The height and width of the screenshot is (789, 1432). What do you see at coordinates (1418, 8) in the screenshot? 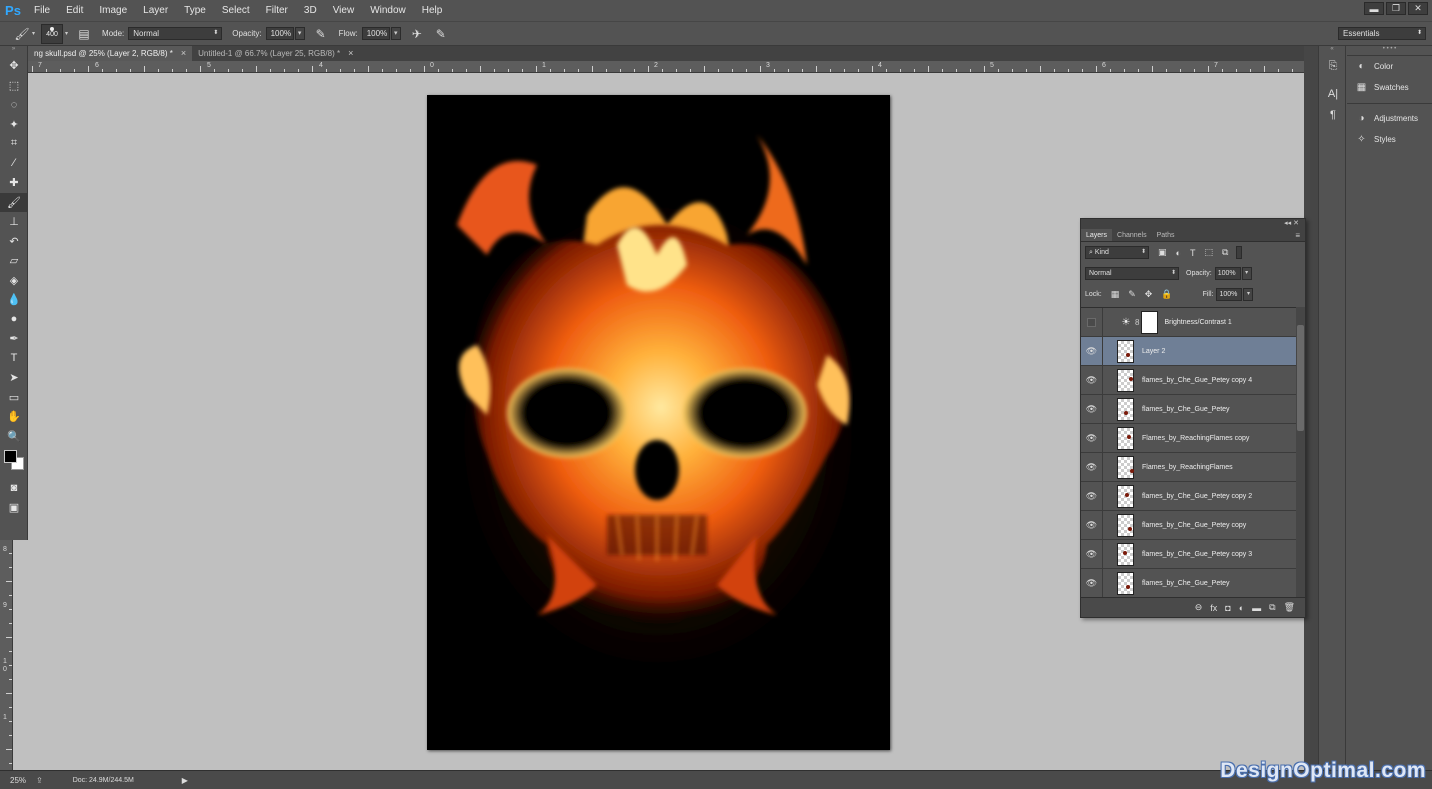
I see `close-button: ✕` at bounding box center [1418, 8].